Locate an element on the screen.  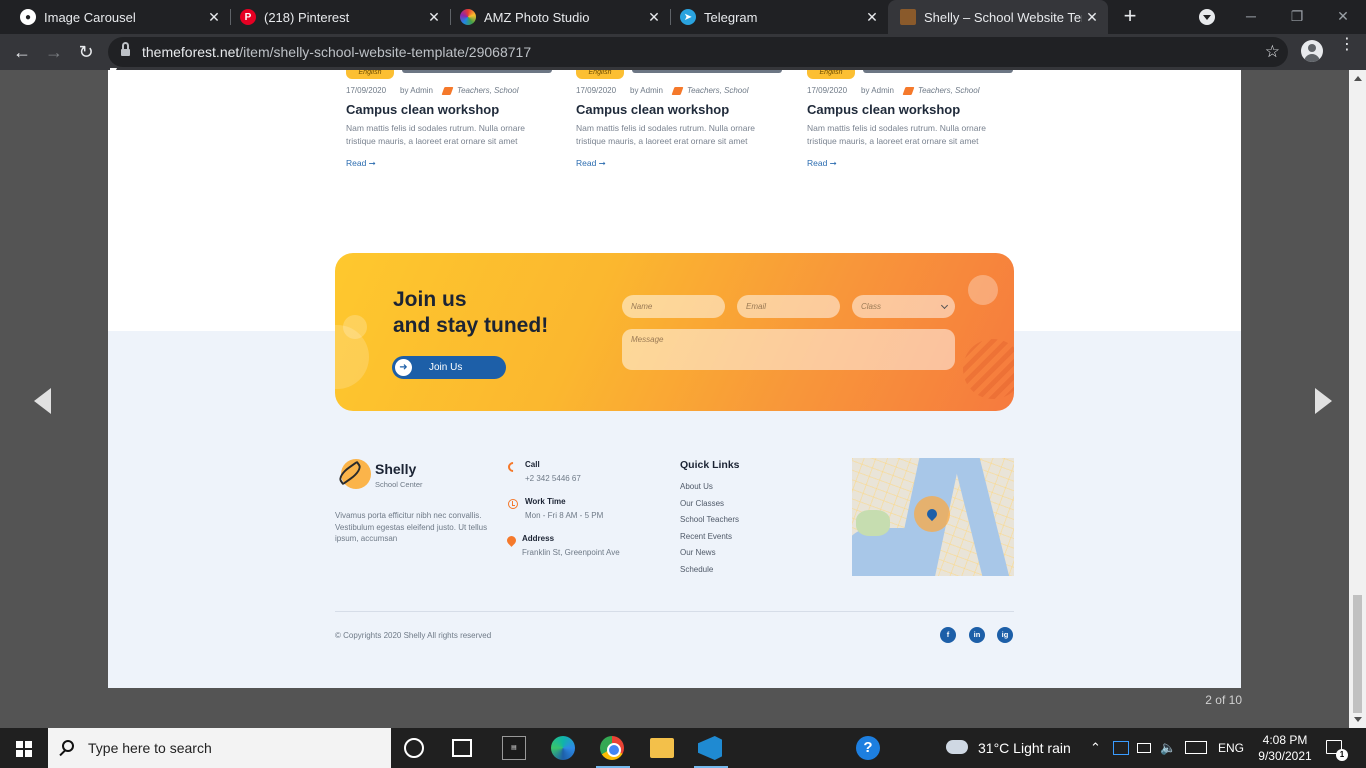
bookmark-star-icon: ☆ is located at coordinates (1272, 52).